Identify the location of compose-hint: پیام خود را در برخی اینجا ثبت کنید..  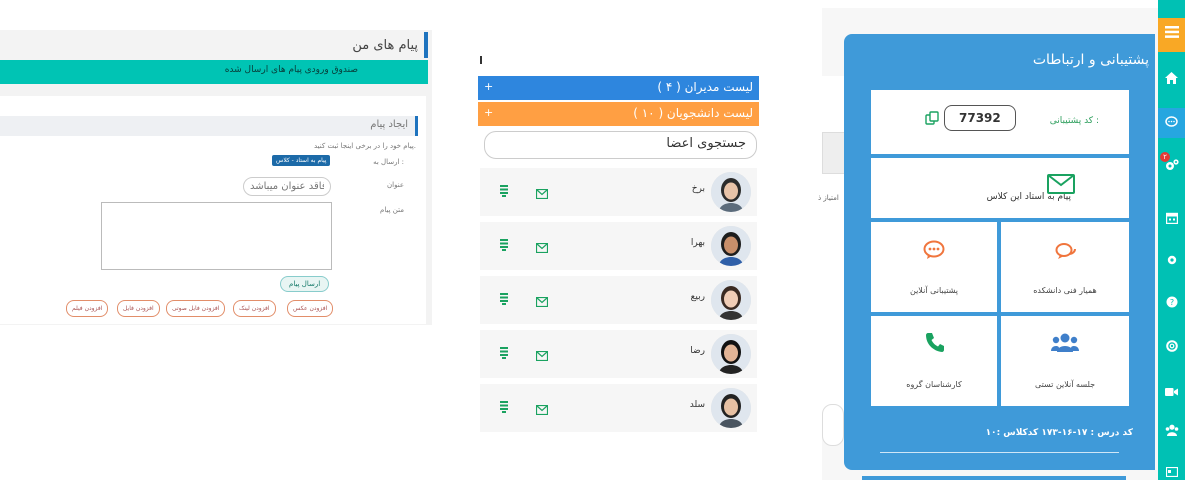
(364, 146).